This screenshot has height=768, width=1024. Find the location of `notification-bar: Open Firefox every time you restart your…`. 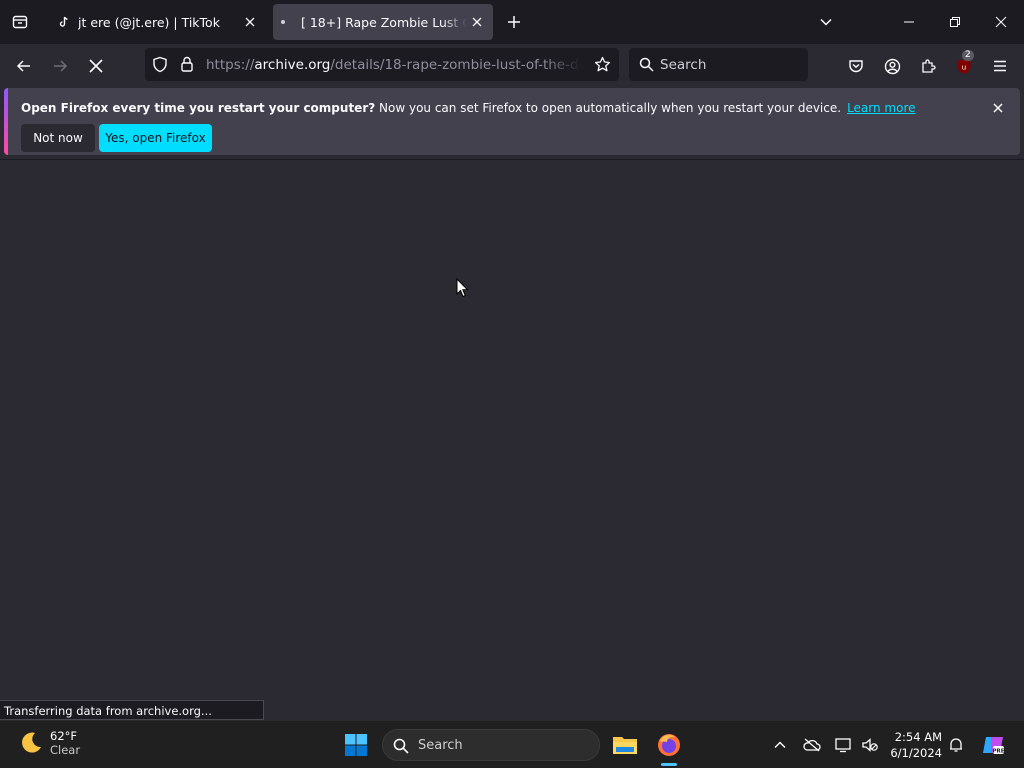

notification-bar: Open Firefox every time you restart your… is located at coordinates (512, 121).